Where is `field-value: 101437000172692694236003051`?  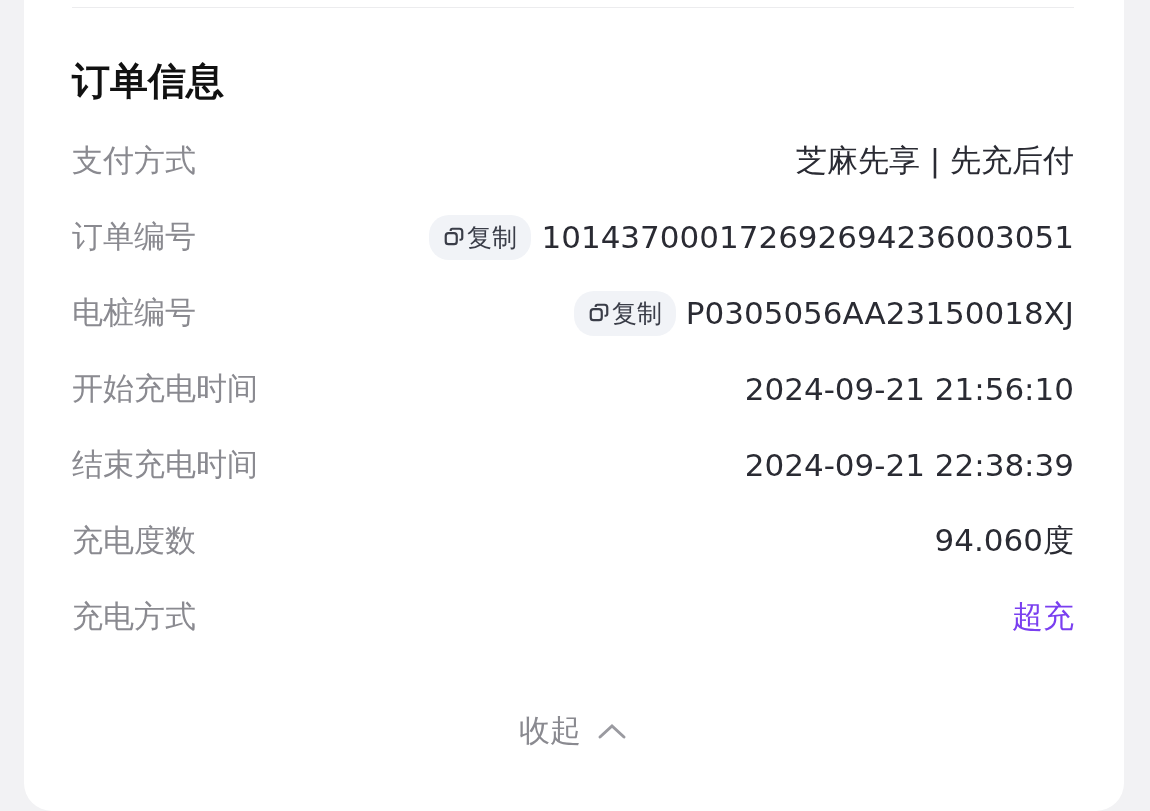 field-value: 101437000172692694236003051 is located at coordinates (807, 237).